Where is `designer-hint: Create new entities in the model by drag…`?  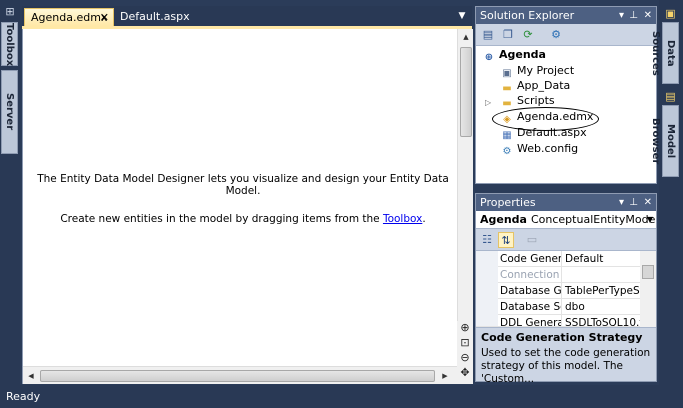 designer-hint: Create new entities in the model by drag… is located at coordinates (243, 219).